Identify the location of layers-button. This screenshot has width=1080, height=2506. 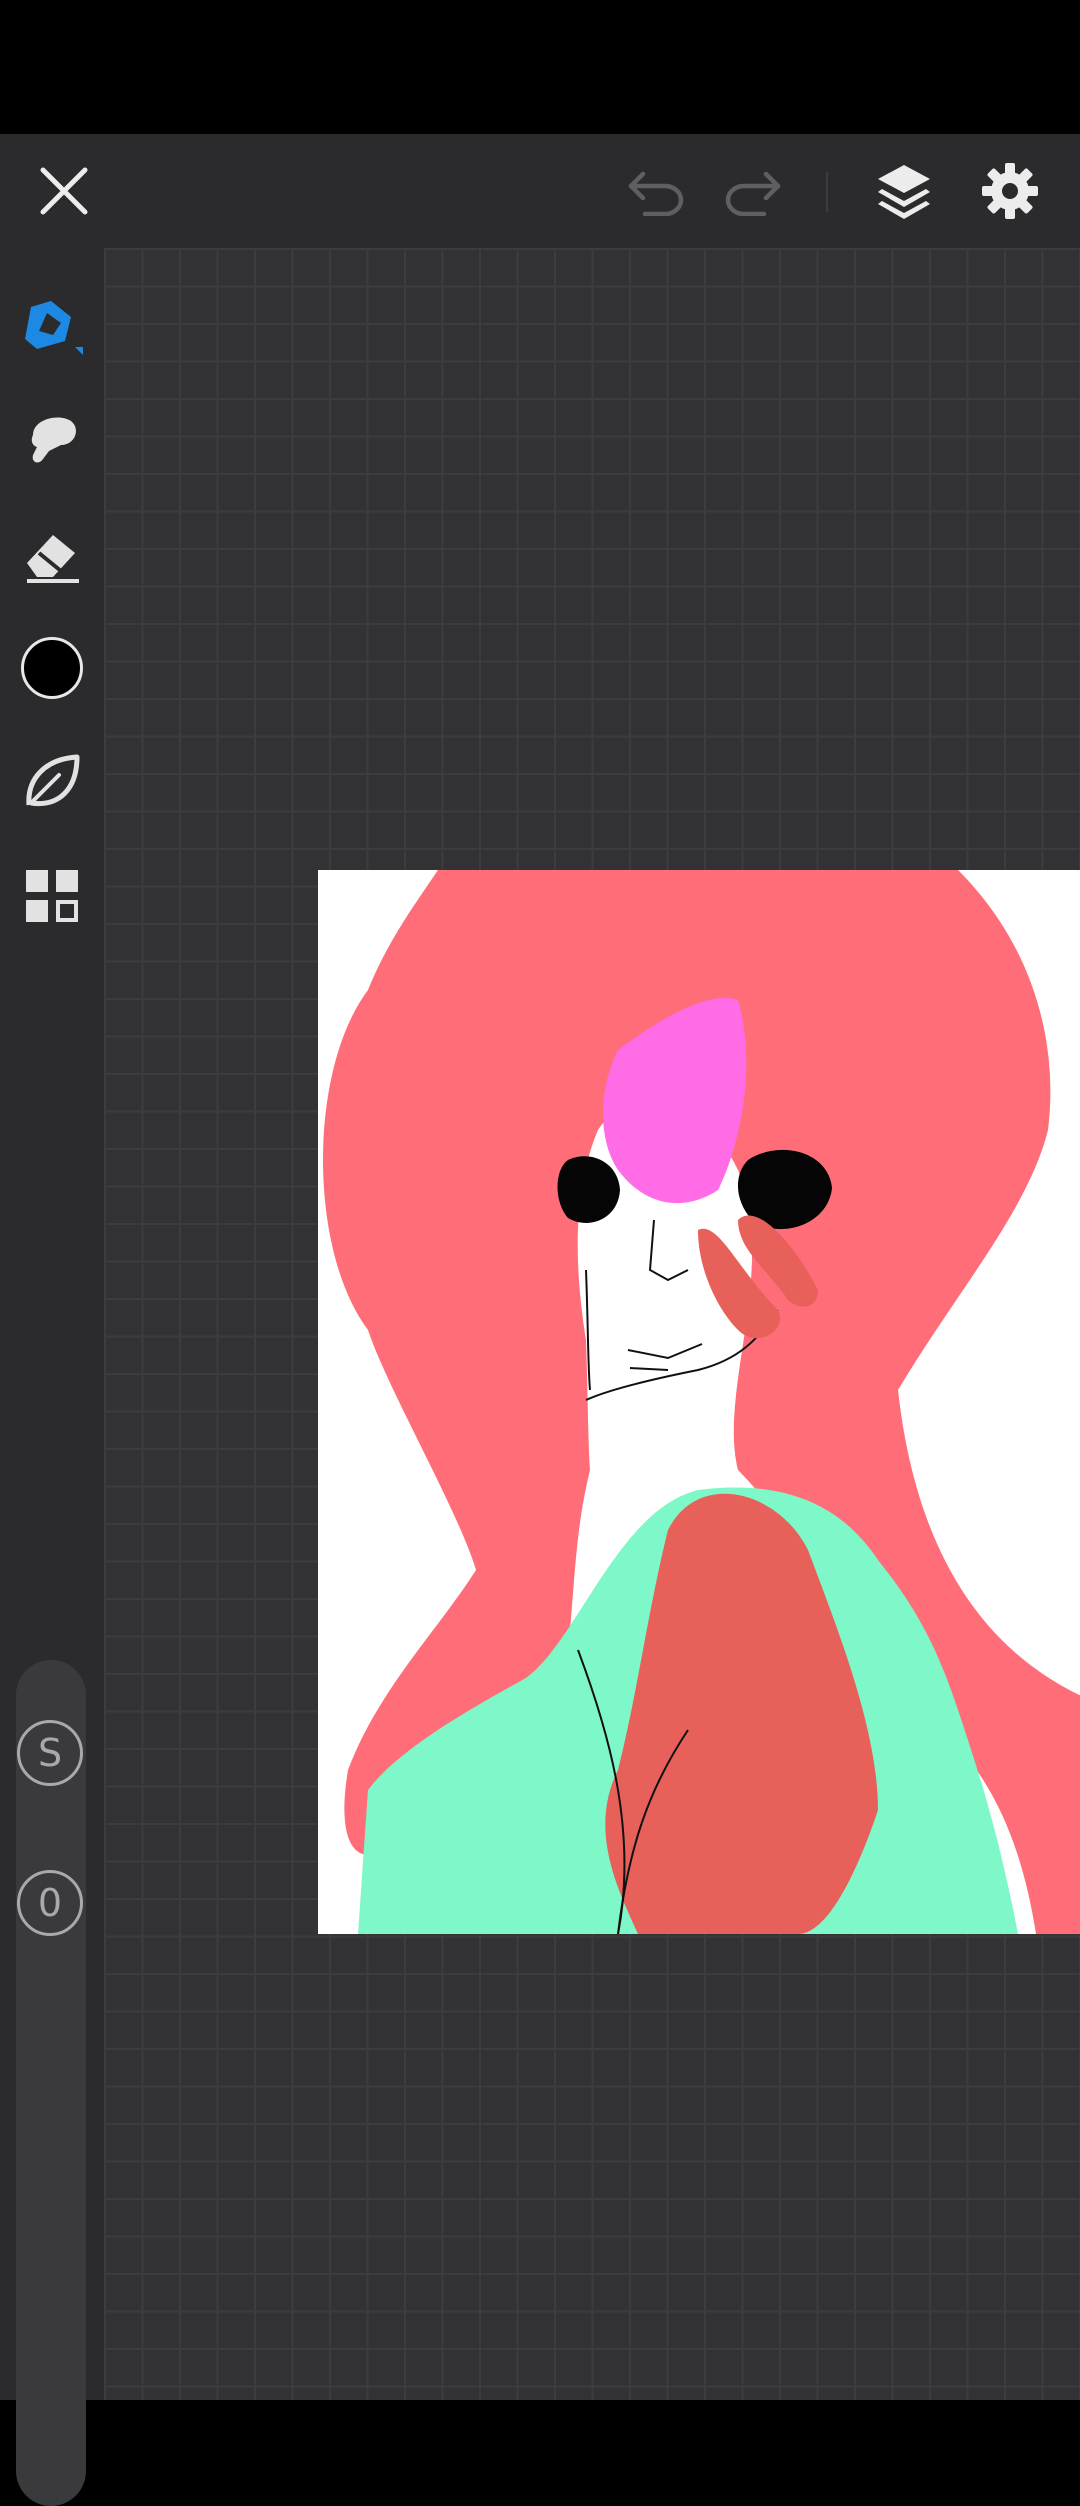
(904, 191).